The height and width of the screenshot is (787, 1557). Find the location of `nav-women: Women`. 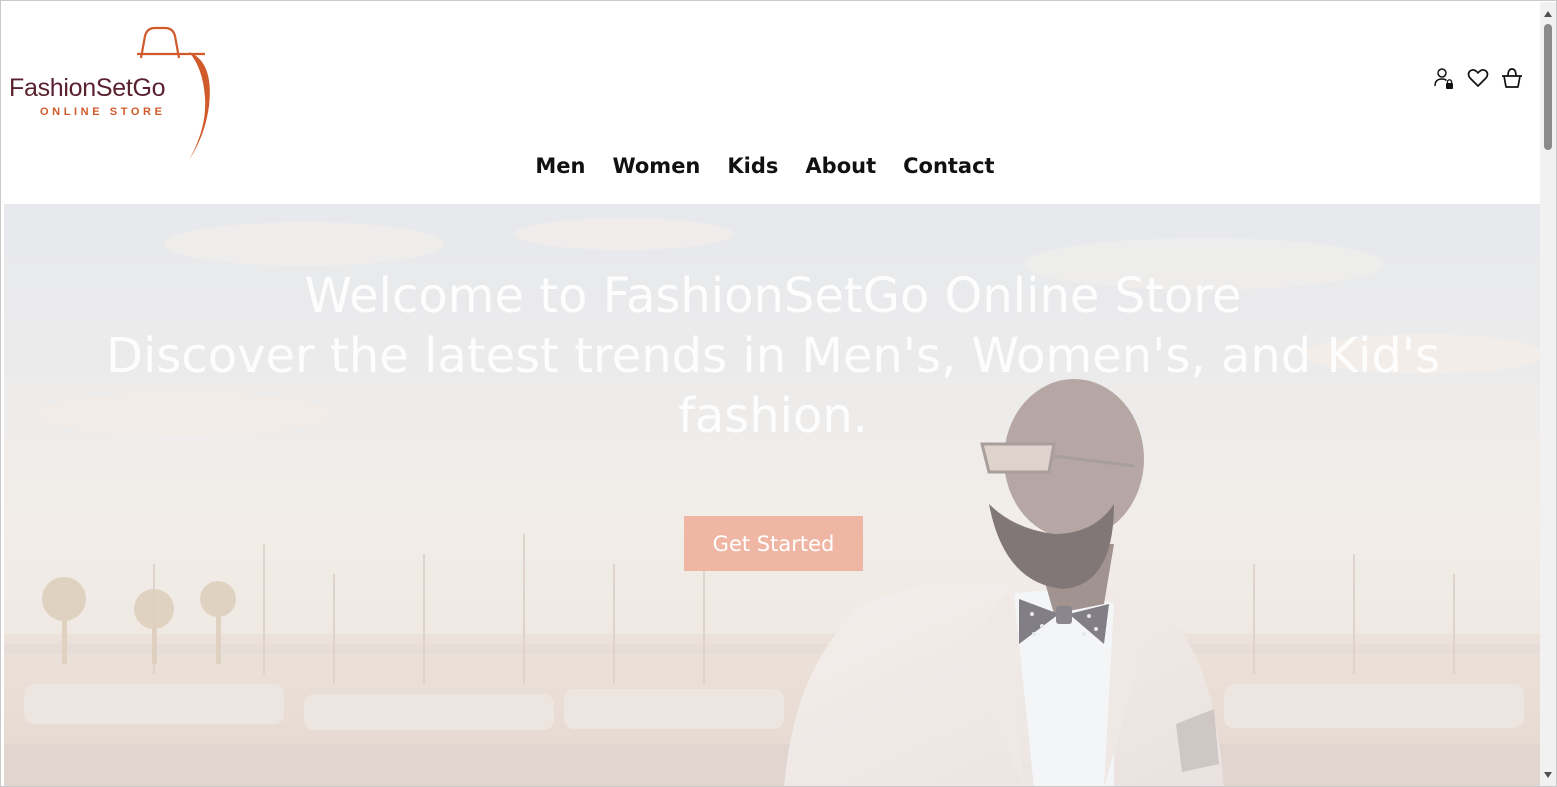

nav-women: Women is located at coordinates (656, 166).